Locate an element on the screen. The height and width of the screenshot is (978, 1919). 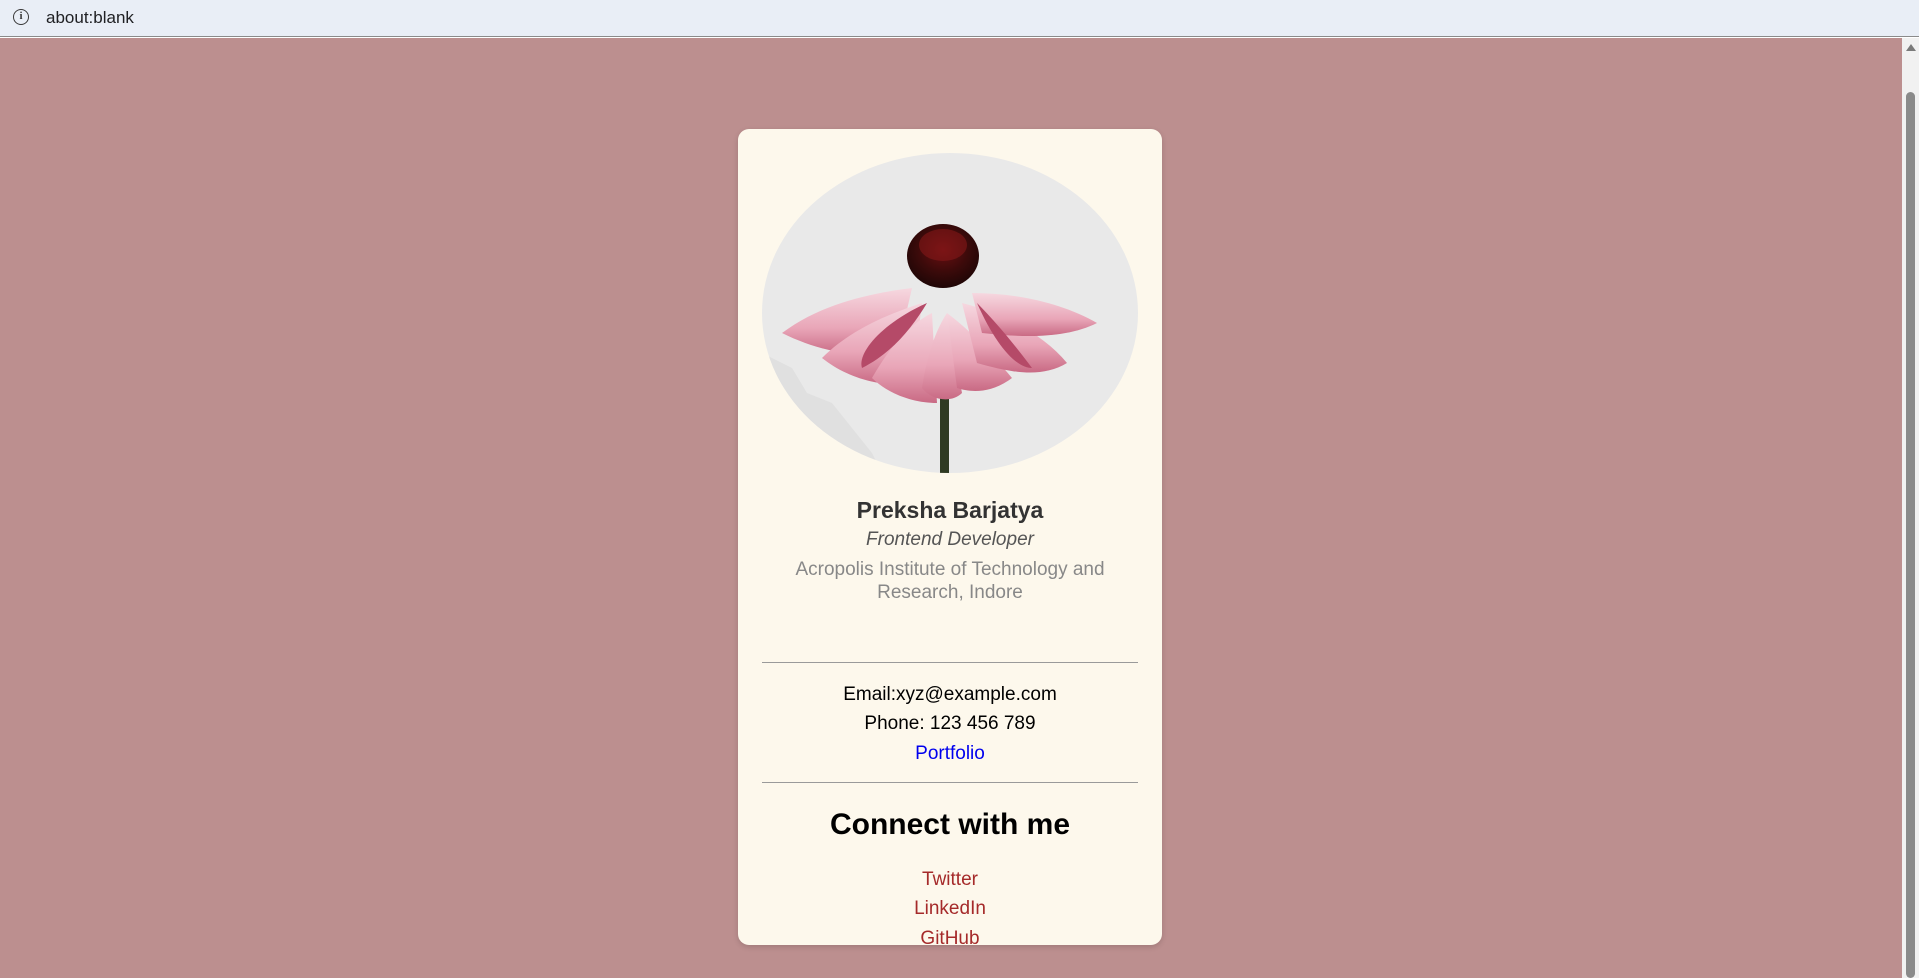
address-text: about:blank is located at coordinates (90, 18).